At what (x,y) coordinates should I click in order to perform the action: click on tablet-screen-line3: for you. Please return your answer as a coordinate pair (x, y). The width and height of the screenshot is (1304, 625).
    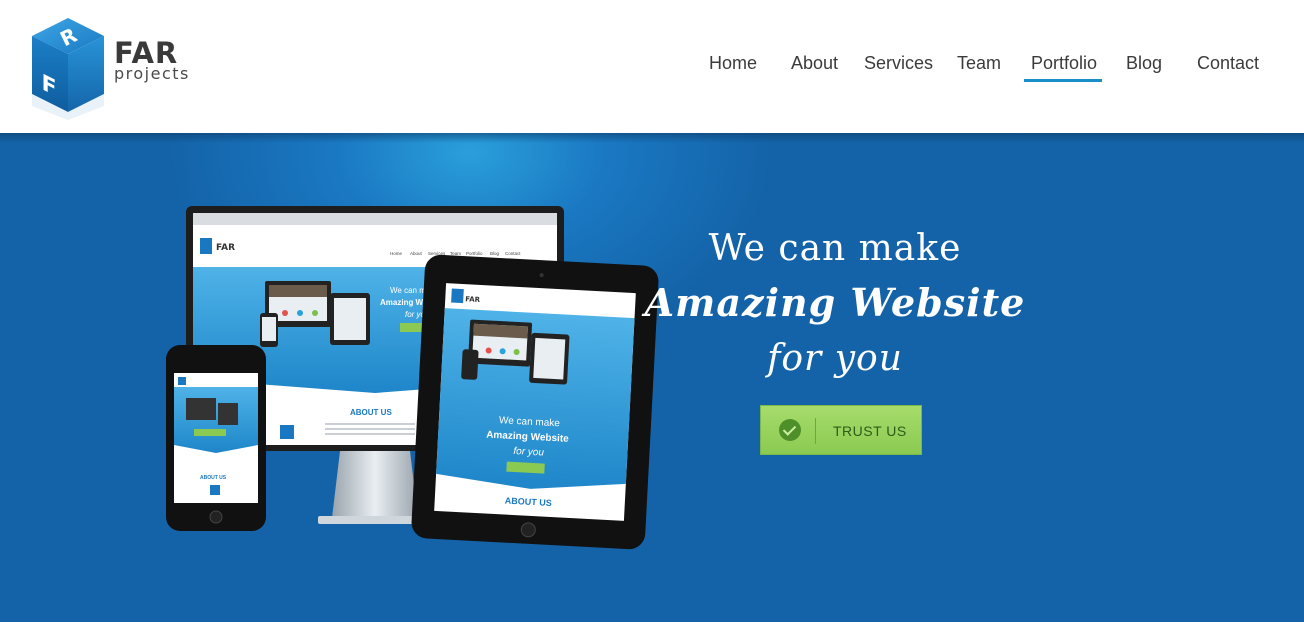
    Looking at the image, I should click on (529, 452).